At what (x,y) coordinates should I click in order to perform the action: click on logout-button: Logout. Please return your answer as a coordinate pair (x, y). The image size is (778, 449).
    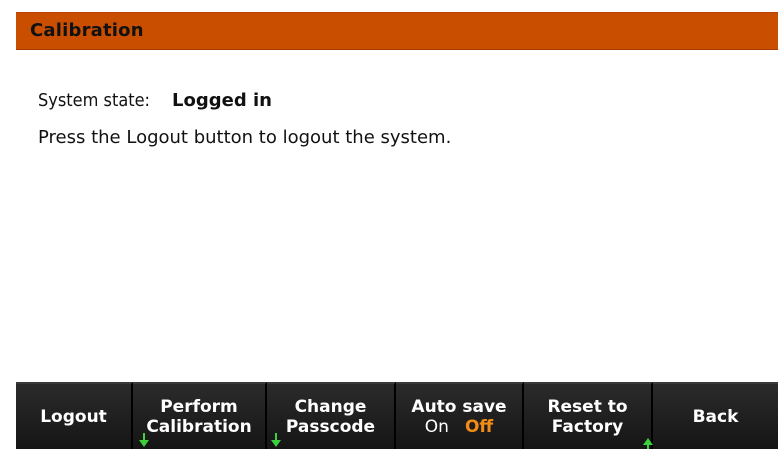
    Looking at the image, I should click on (74, 415).